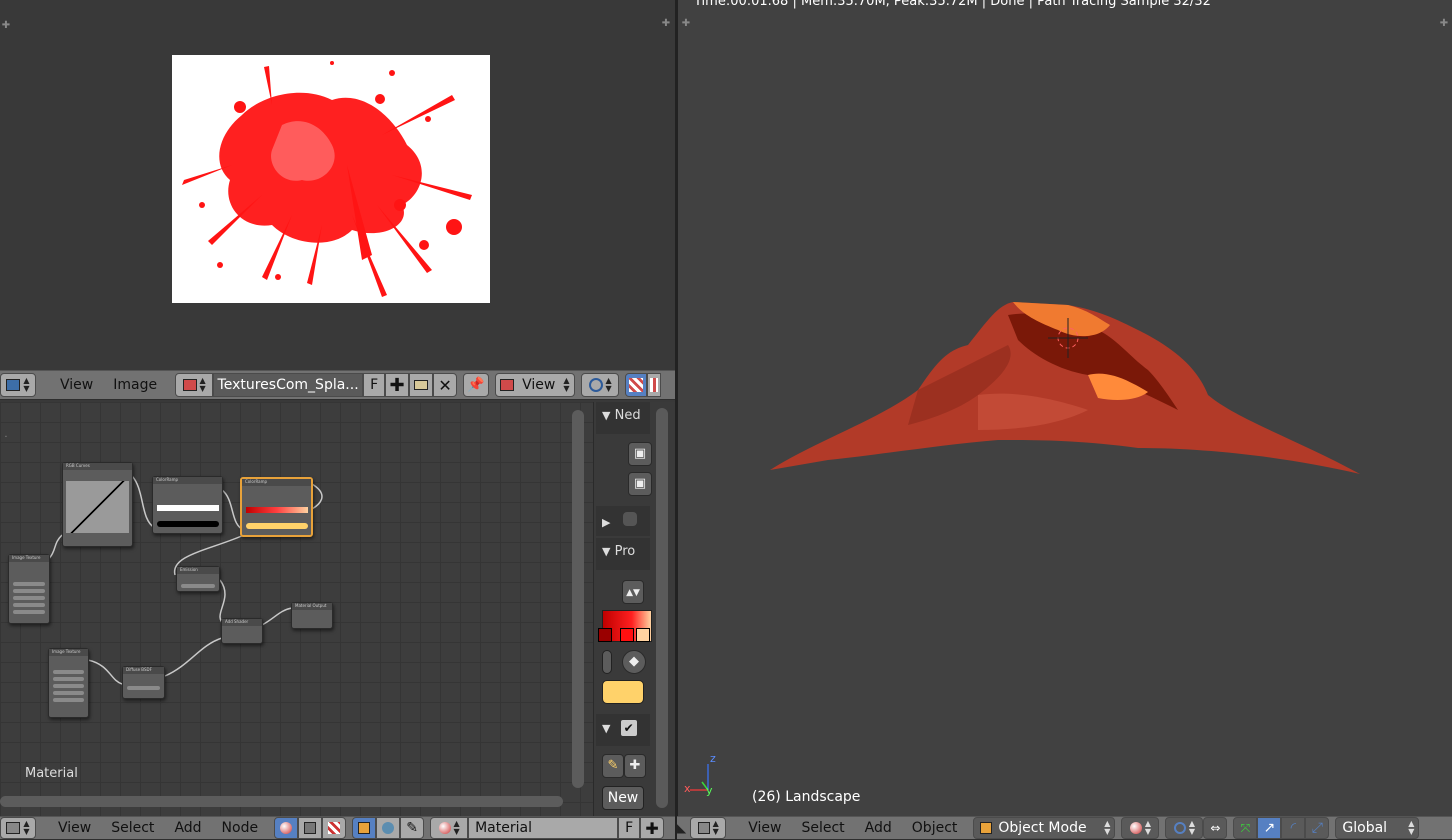 This screenshot has height=840, width=1452. Describe the element at coordinates (388, 828) in the screenshot. I see `world-shader-button` at that location.